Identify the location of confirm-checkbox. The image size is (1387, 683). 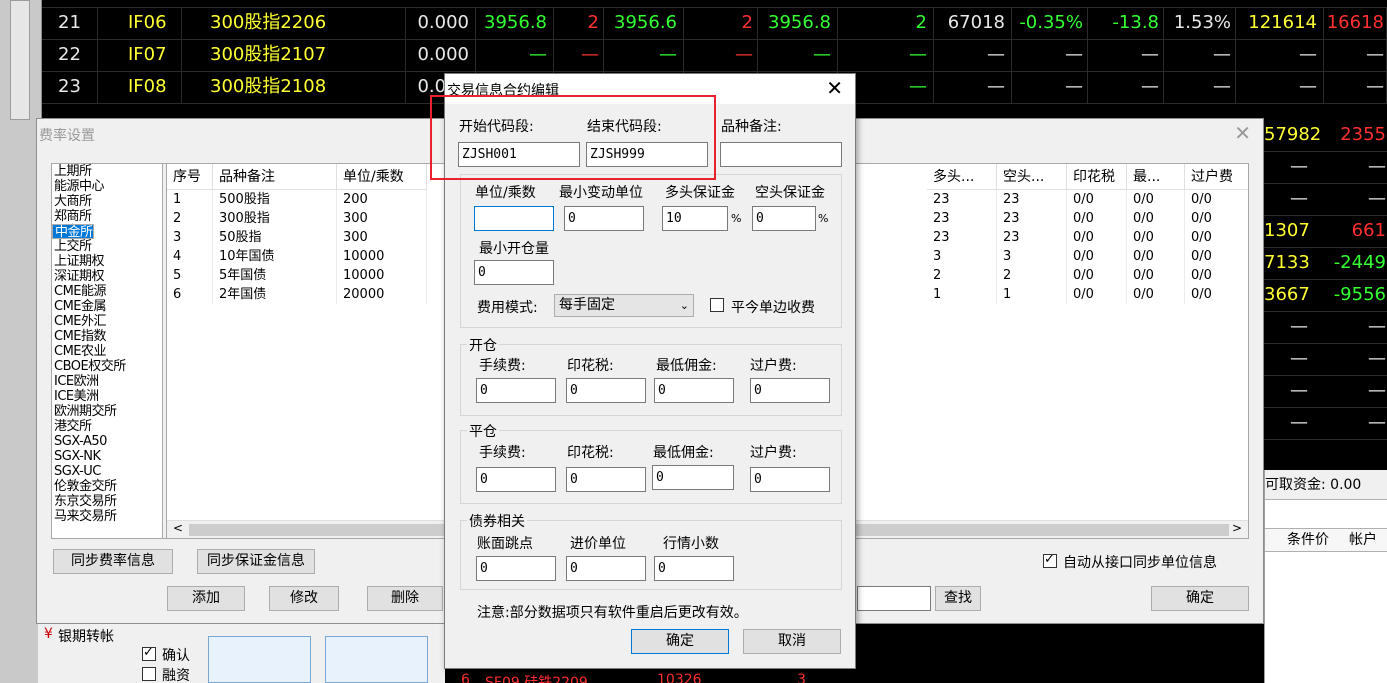
(149, 653).